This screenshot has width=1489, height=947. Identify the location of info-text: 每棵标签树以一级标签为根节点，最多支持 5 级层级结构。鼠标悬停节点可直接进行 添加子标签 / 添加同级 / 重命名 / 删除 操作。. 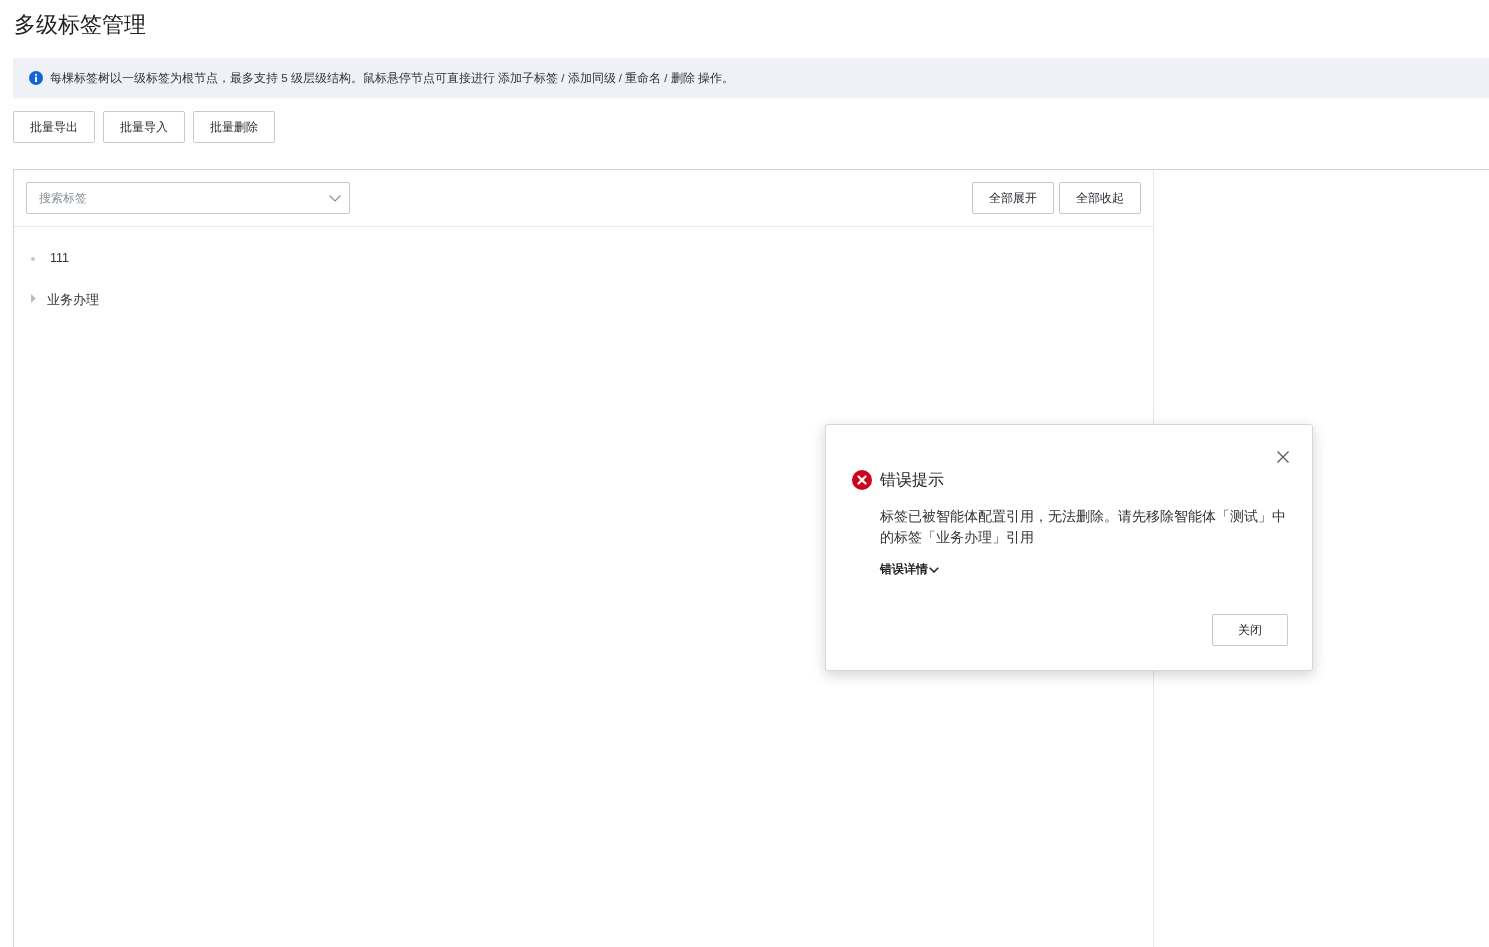
(392, 78).